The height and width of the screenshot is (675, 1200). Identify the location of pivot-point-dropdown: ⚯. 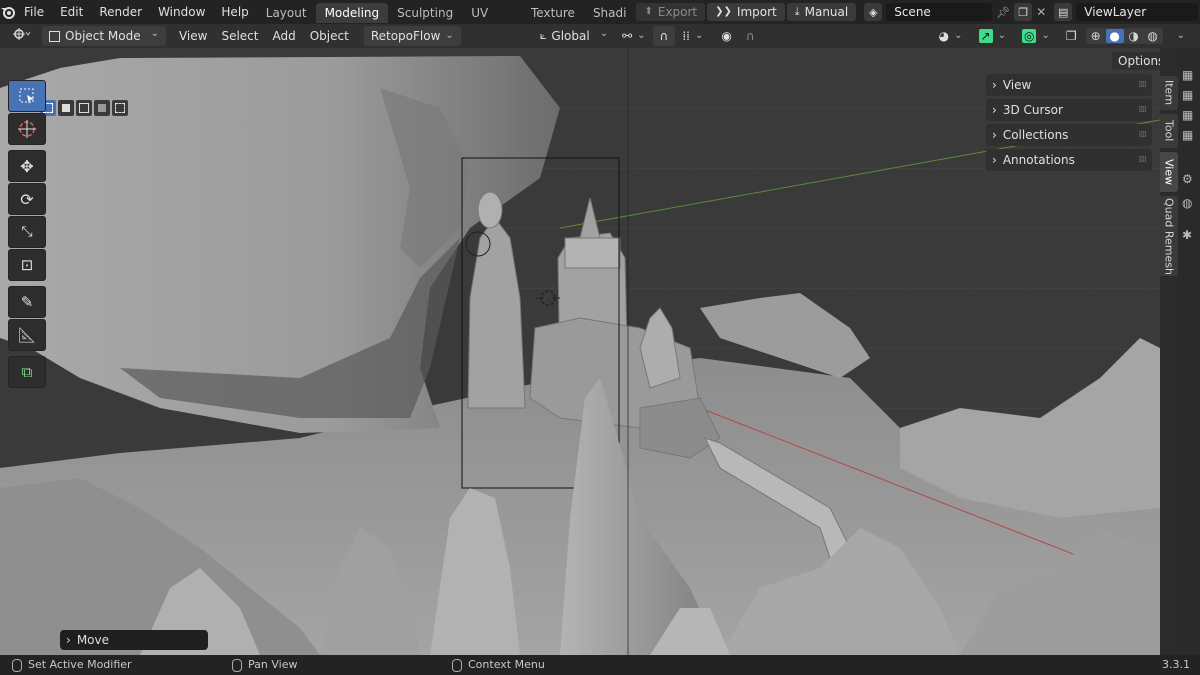
(633, 36).